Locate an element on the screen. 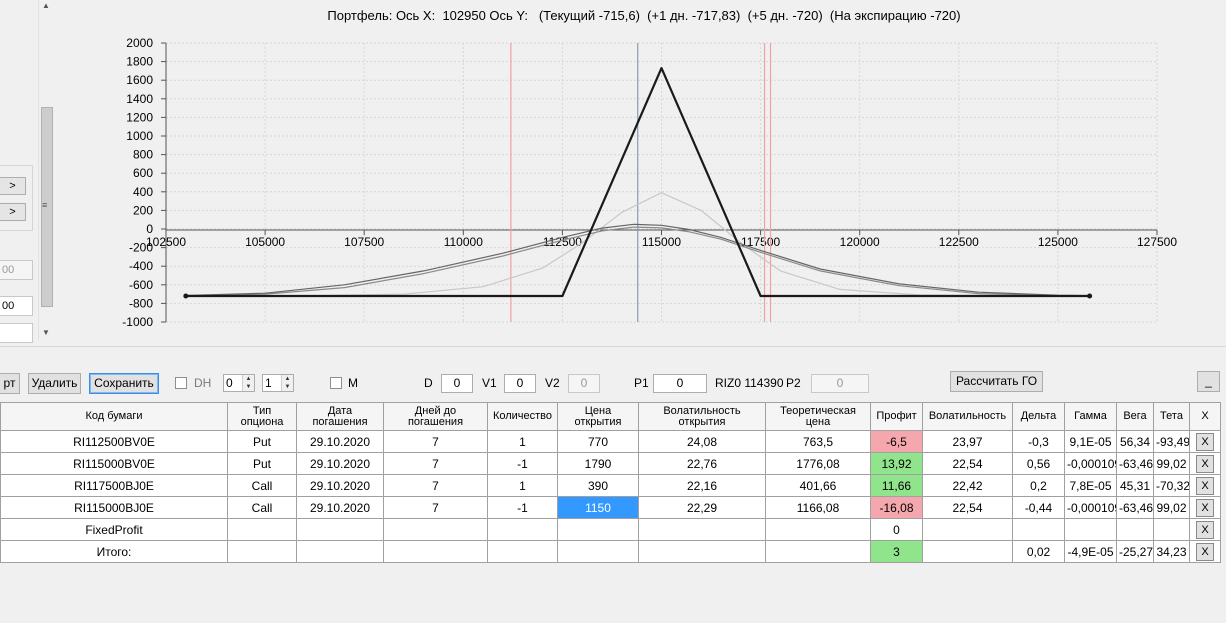 Image resolution: width=1226 pixels, height=623 pixels. table-cell: 763,5 is located at coordinates (818, 441).